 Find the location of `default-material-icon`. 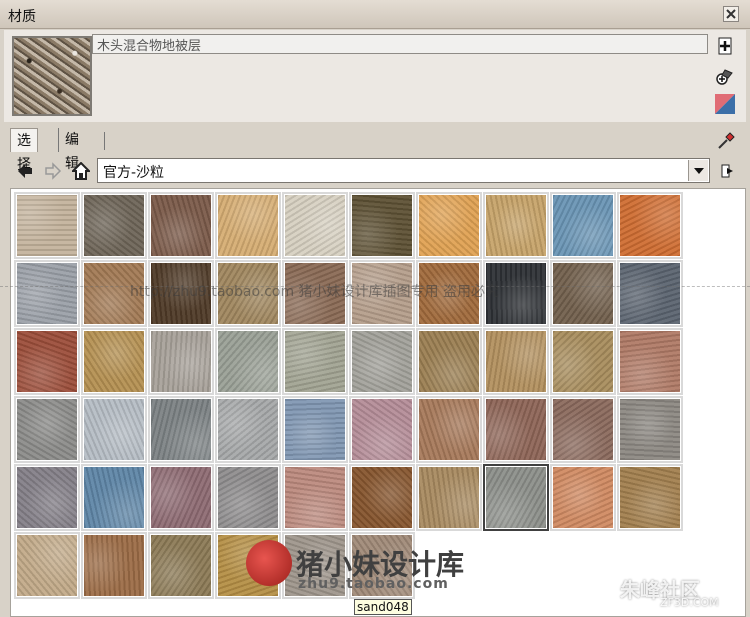

default-material-icon is located at coordinates (725, 104).